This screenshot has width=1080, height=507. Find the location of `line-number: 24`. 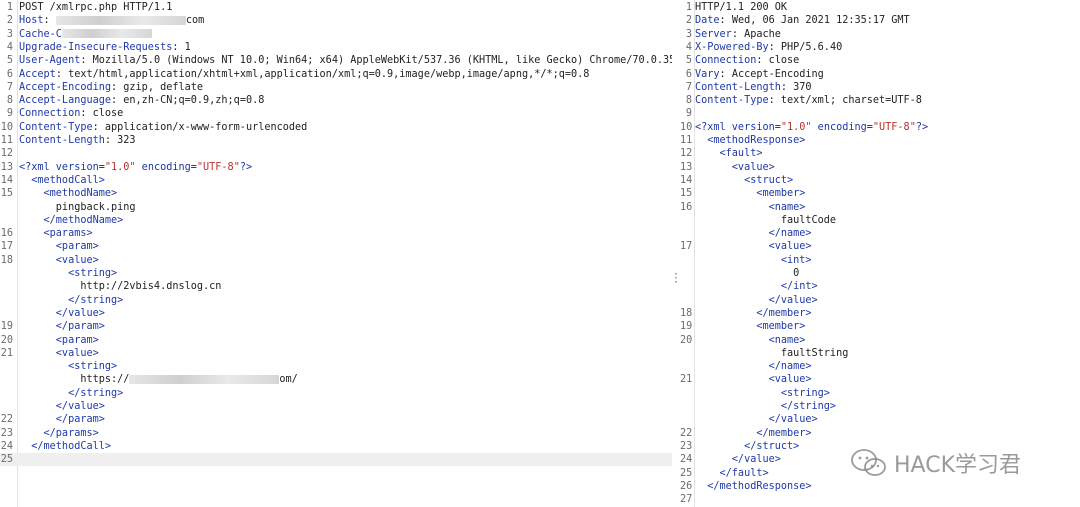

line-number: 24 is located at coordinates (686, 460).